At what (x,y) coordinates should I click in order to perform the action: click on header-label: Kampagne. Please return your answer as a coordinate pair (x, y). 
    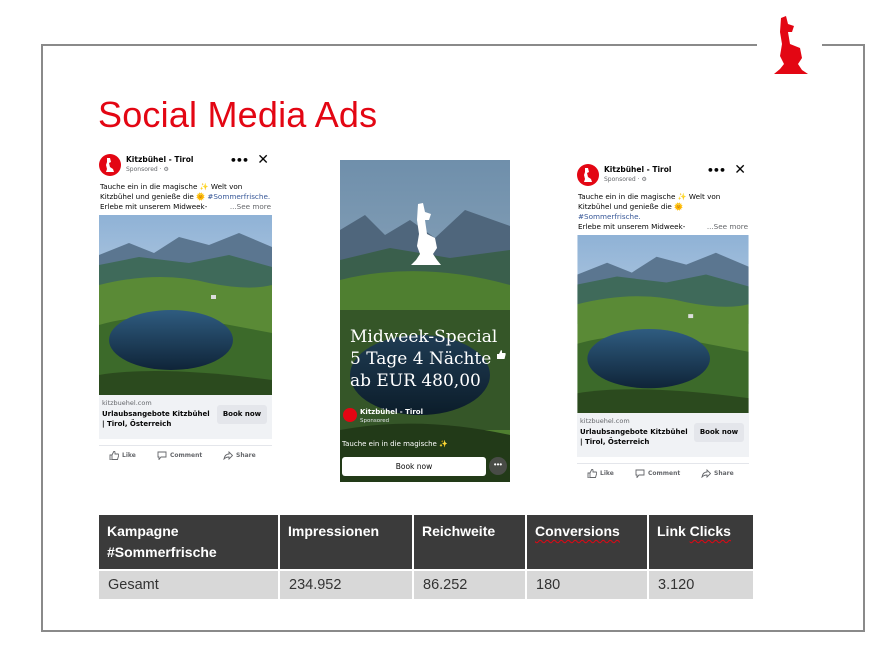
    Looking at the image, I should click on (143, 531).